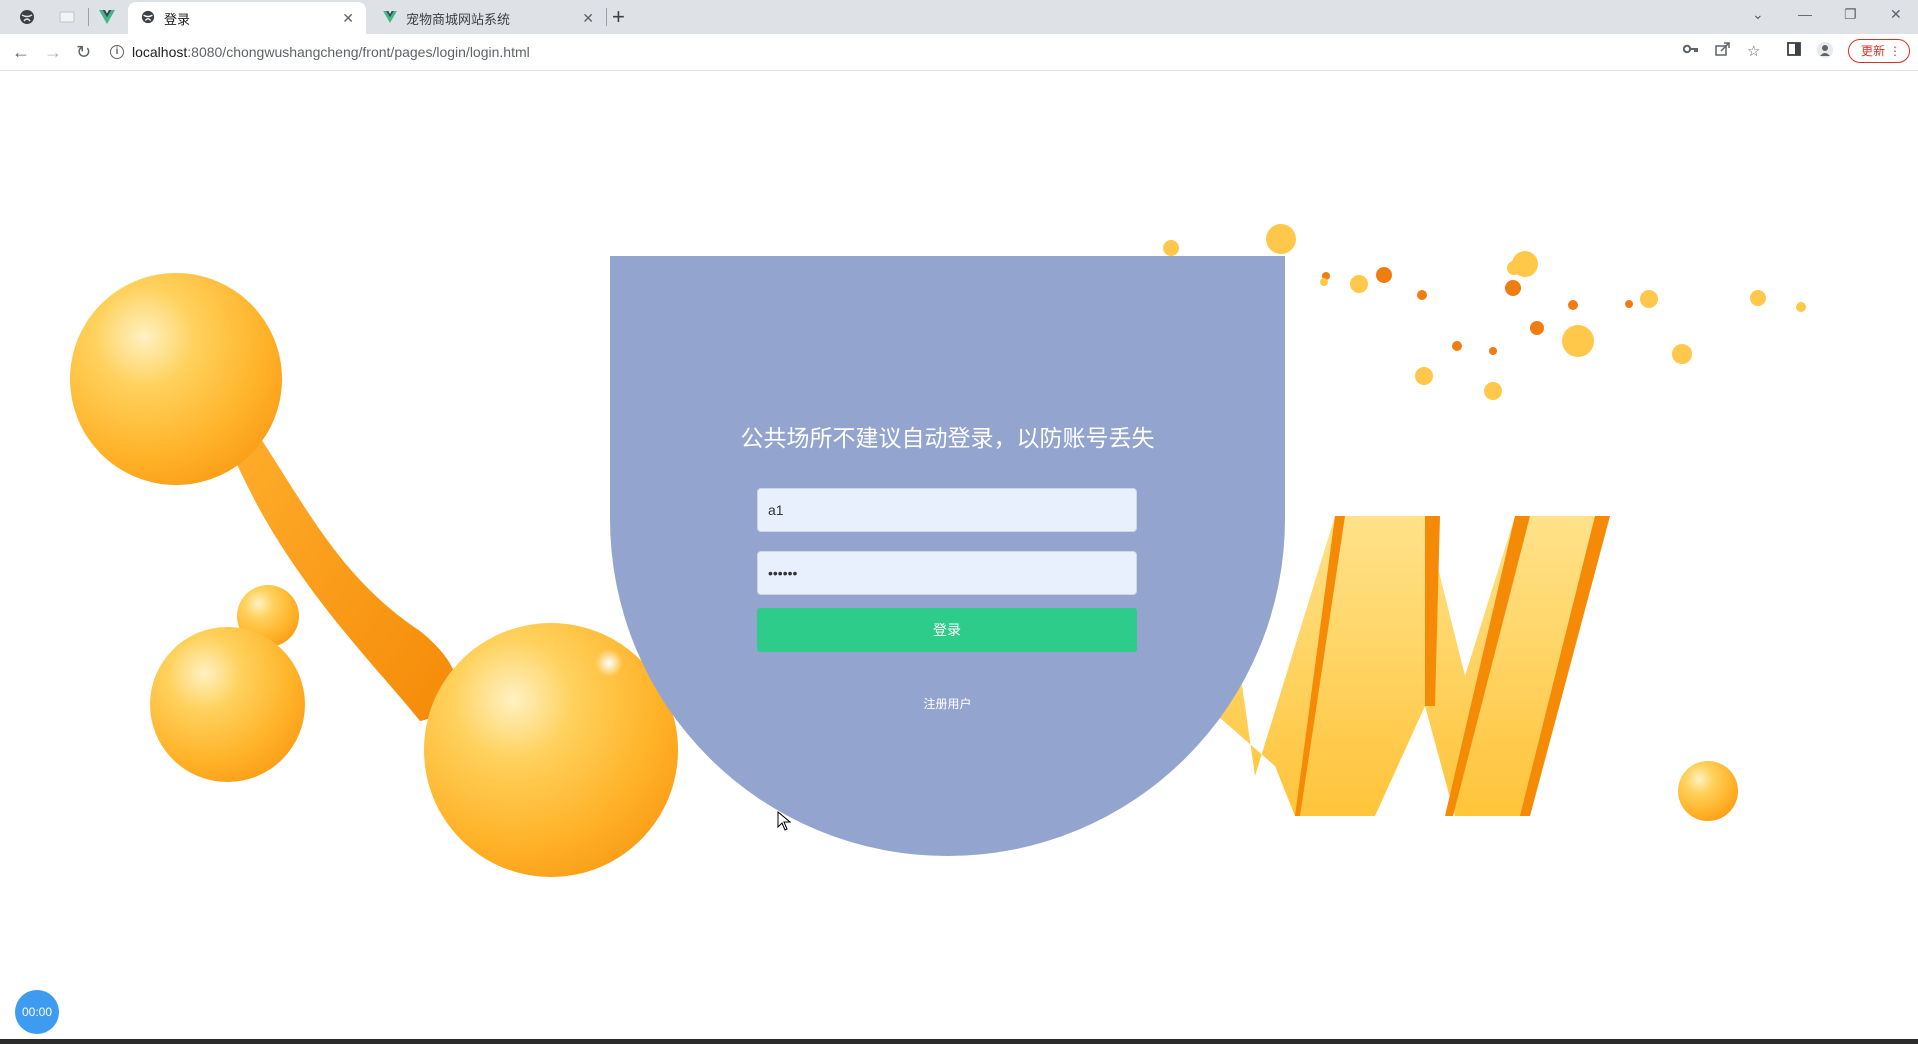 This screenshot has height=1044, width=1918. Describe the element at coordinates (1896, 14) in the screenshot. I see `window-close-icon: ✕` at that location.